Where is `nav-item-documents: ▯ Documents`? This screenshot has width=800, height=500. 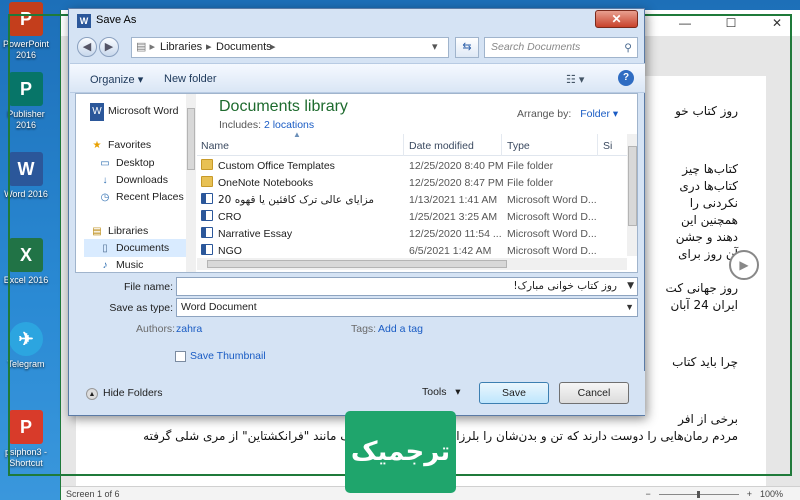
nav-item-documents: ▯ Documents is located at coordinates (135, 248).